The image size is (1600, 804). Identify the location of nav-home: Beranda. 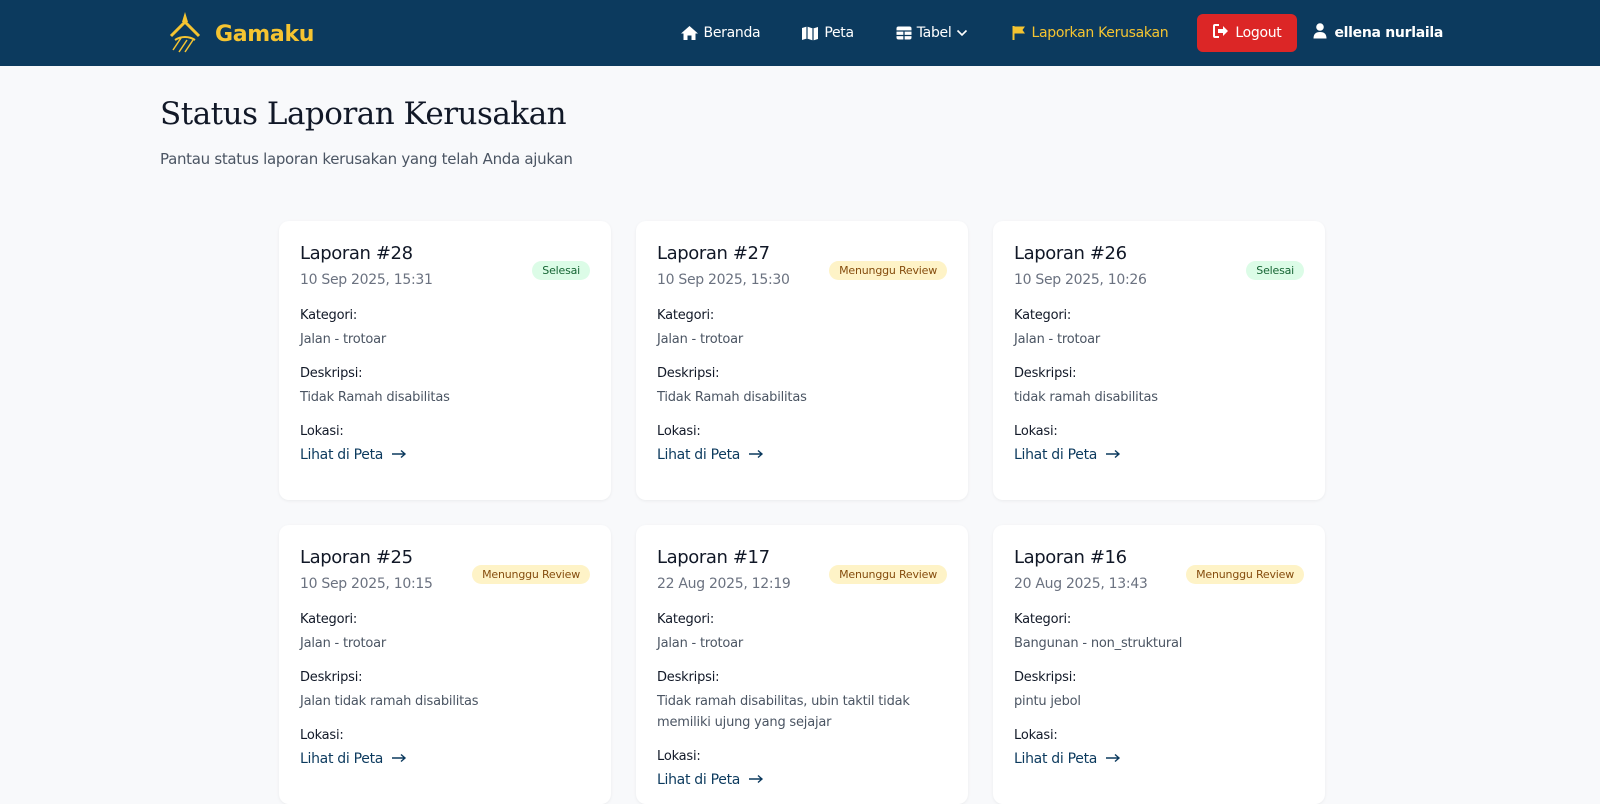
(720, 33).